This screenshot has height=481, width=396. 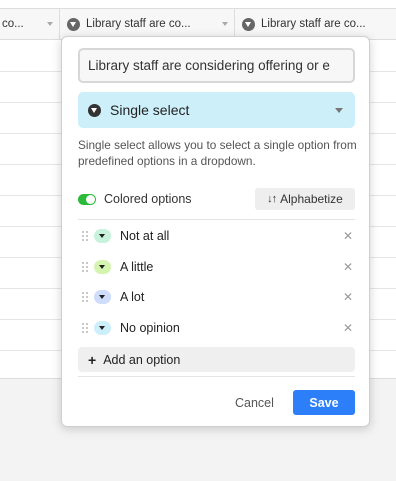 What do you see at coordinates (324, 402) in the screenshot?
I see `save-button: Save` at bounding box center [324, 402].